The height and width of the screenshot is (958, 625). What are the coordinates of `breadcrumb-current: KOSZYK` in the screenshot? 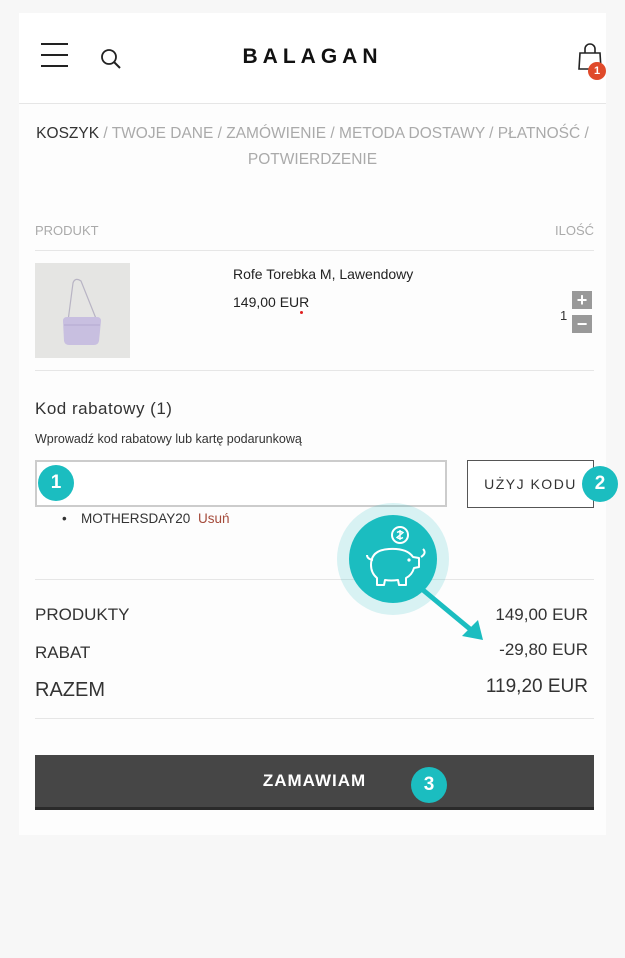 It's located at (68, 133).